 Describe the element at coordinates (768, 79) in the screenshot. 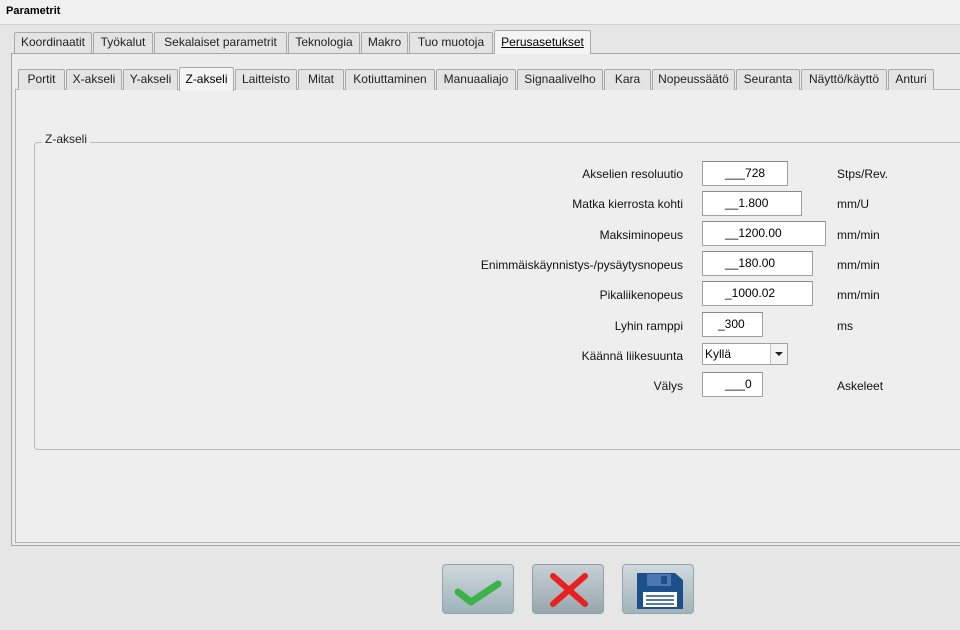

I see `tab-seuranta: Seuranta` at that location.